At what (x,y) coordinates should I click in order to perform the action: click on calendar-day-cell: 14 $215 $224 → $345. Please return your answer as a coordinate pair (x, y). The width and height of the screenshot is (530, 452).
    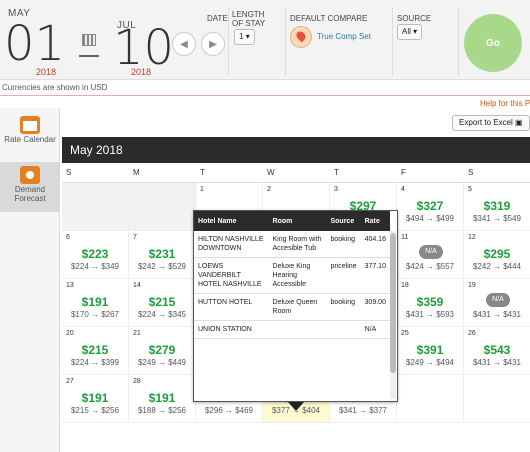
    Looking at the image, I should click on (162, 303).